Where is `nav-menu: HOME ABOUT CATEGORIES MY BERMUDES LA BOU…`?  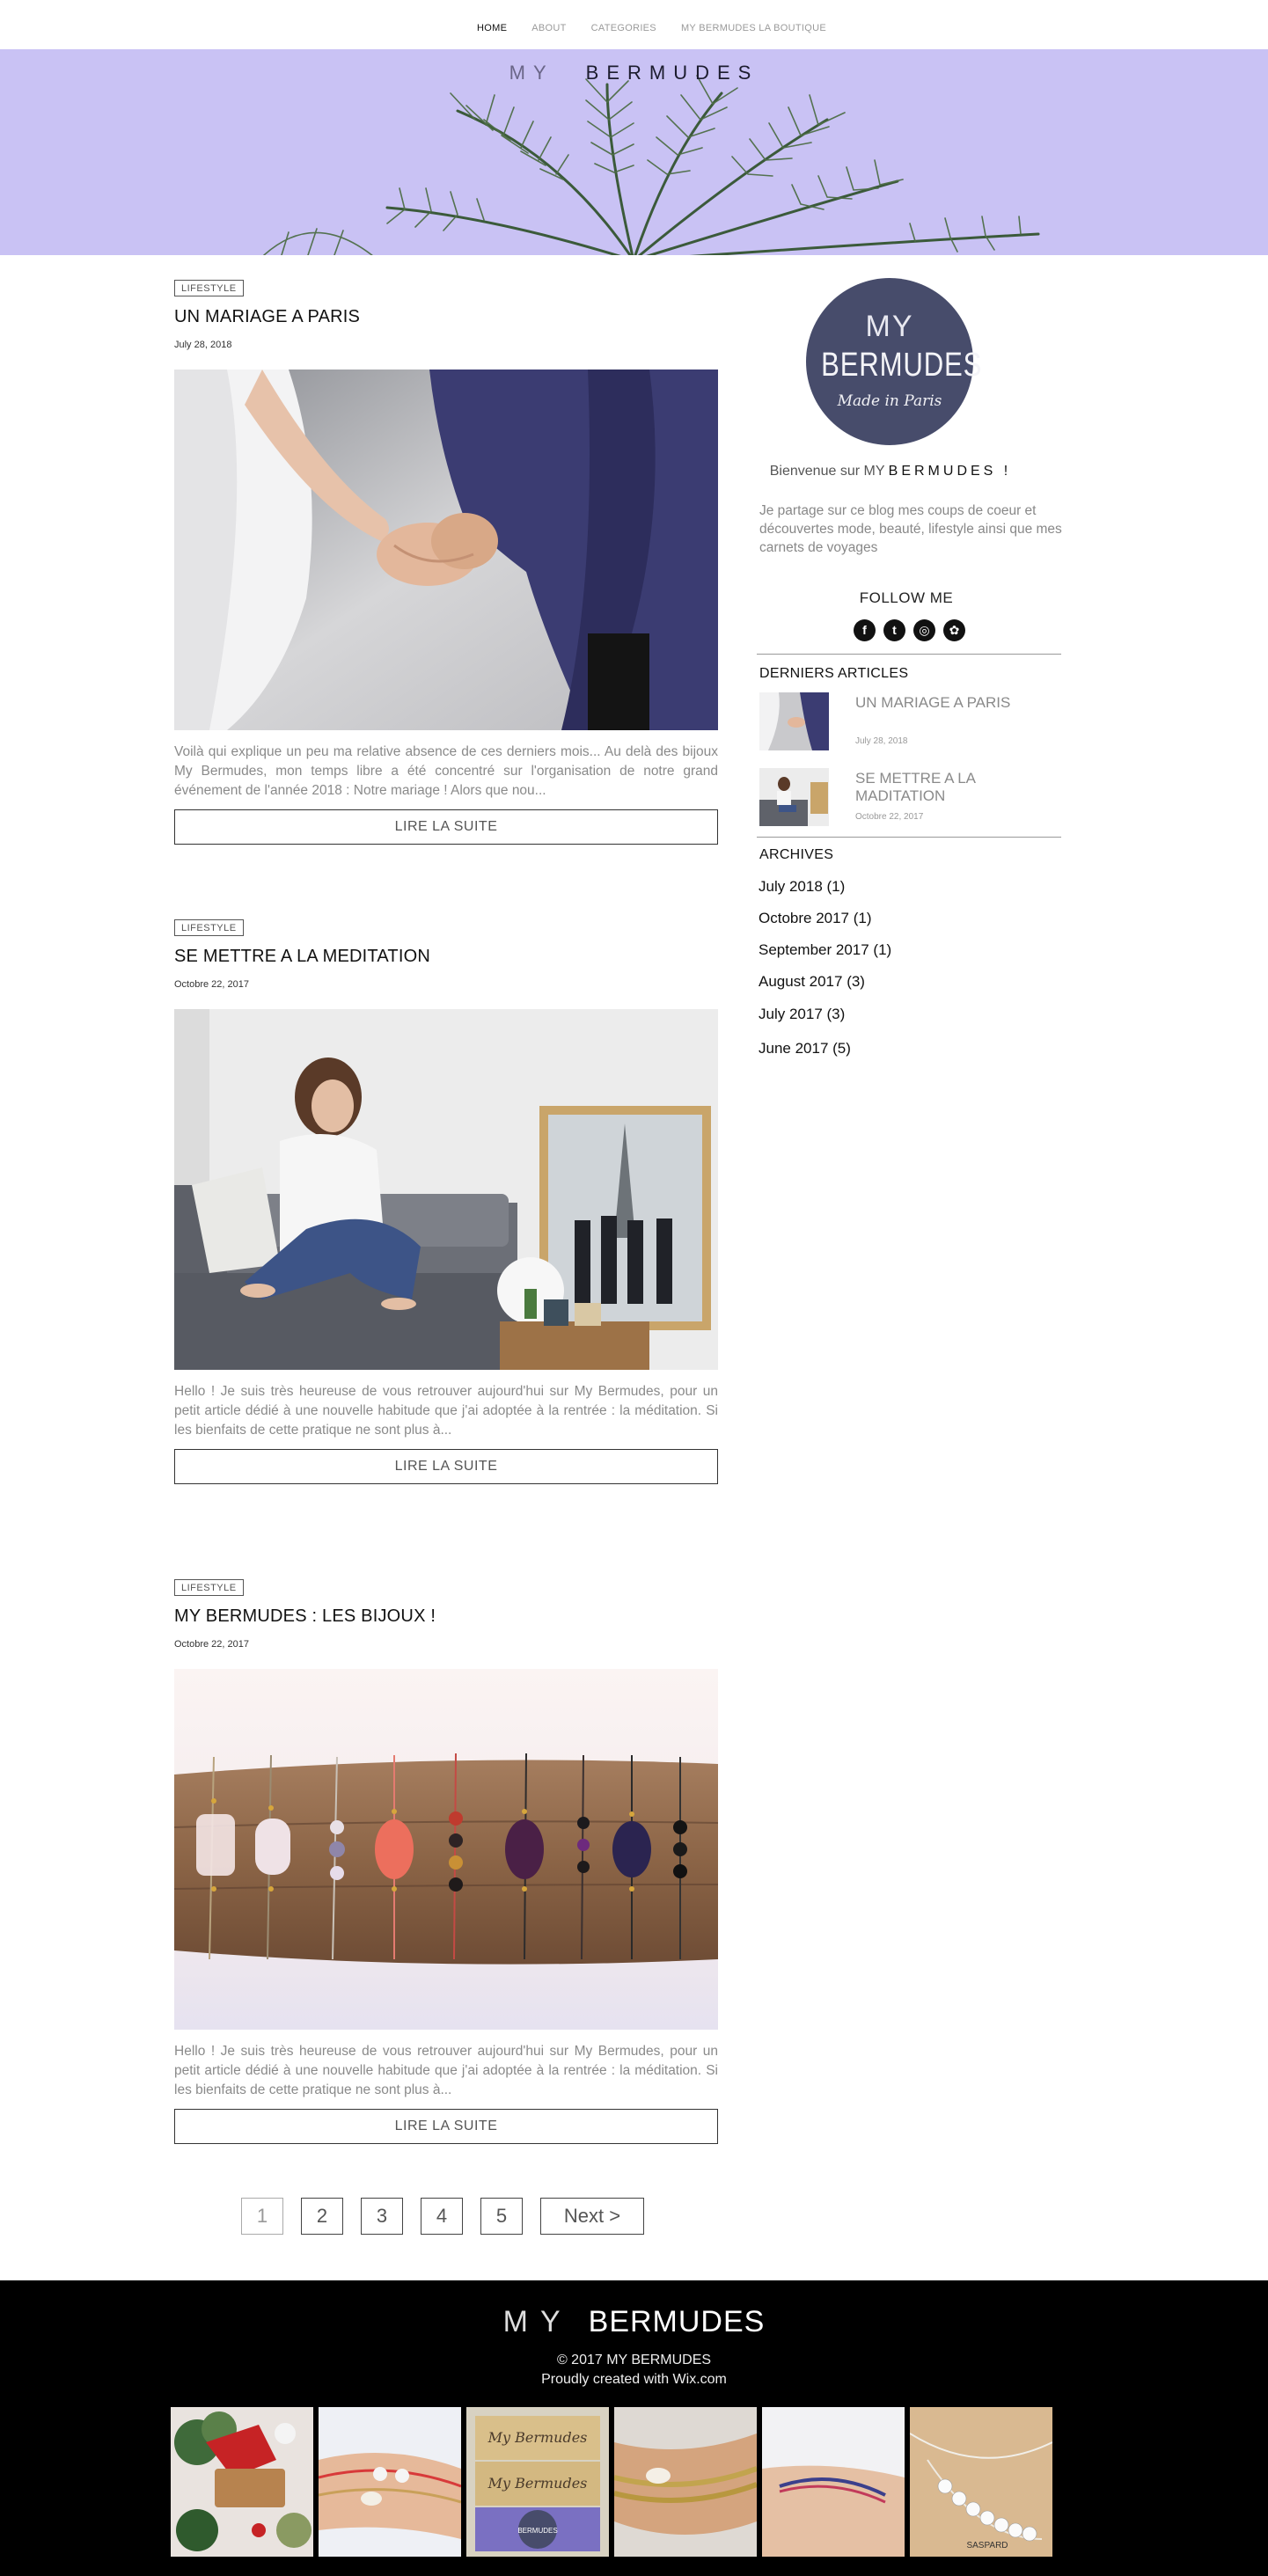 nav-menu: HOME ABOUT CATEGORIES MY BERMUDES LA BOU… is located at coordinates (634, 16).